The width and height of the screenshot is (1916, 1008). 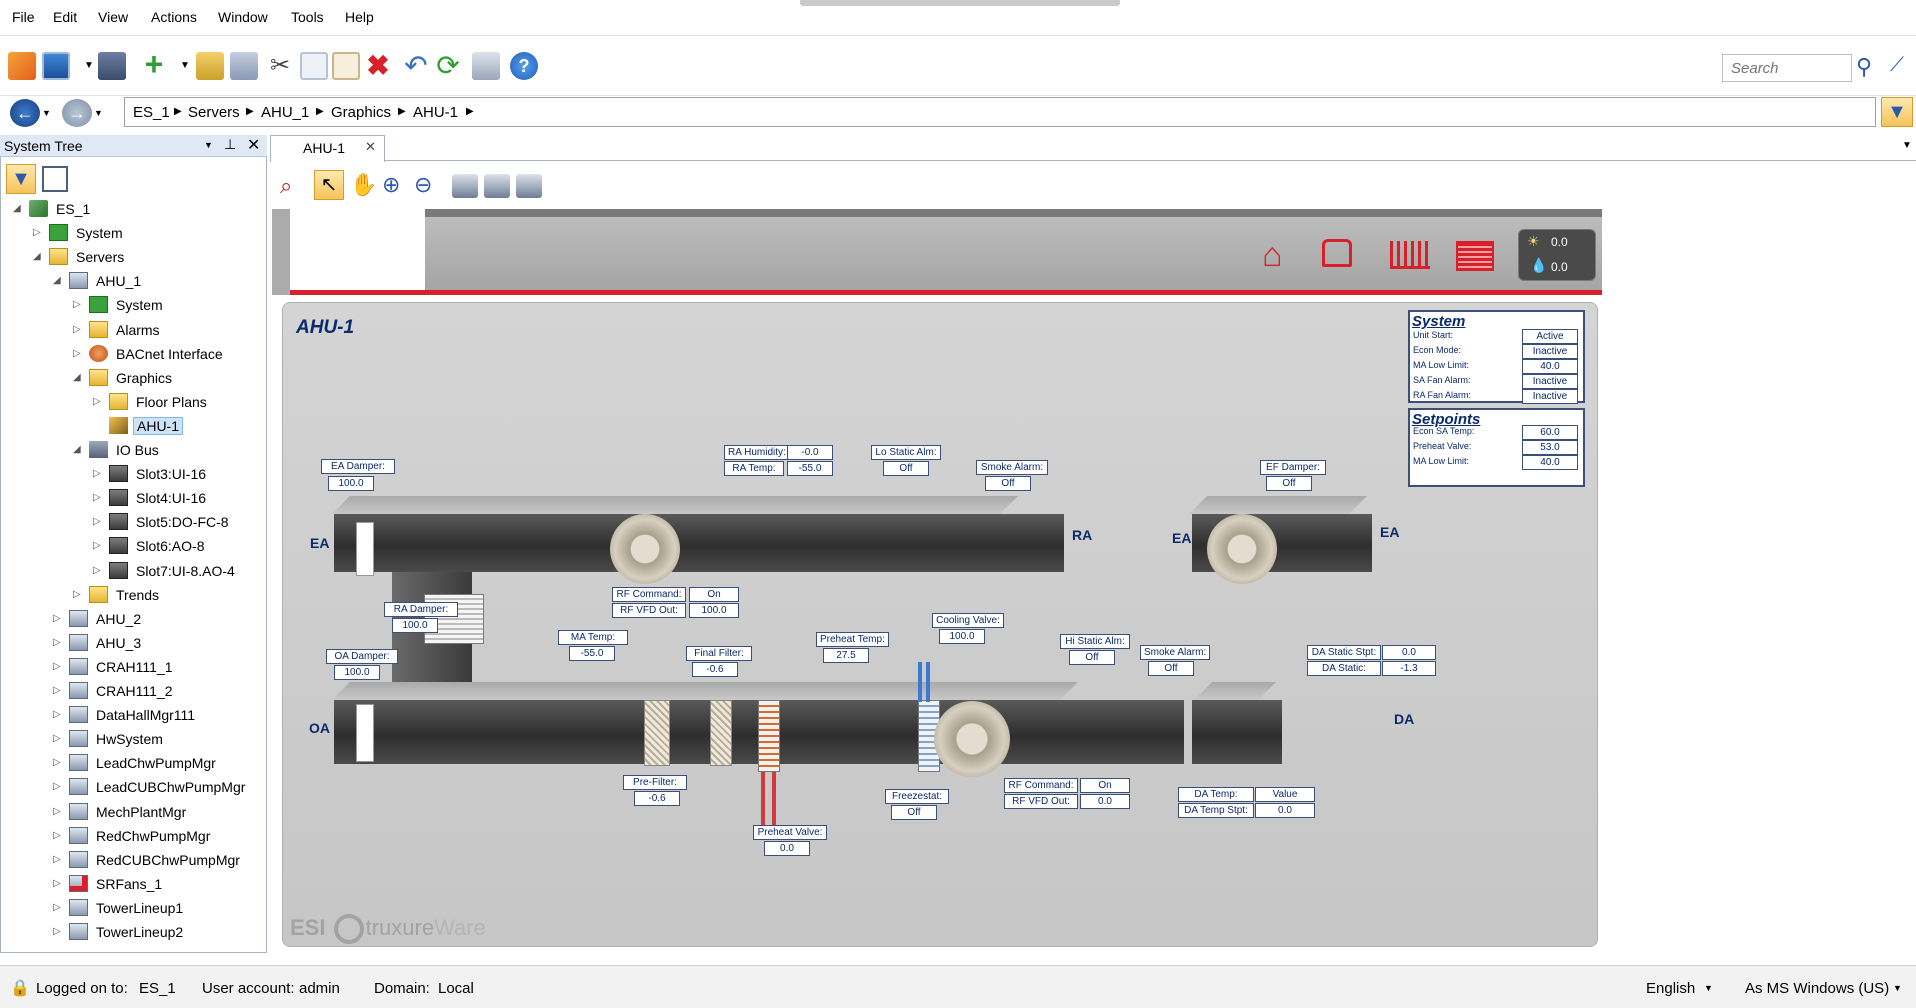 What do you see at coordinates (714, 594) in the screenshot?
I see `rf-command-value: On` at bounding box center [714, 594].